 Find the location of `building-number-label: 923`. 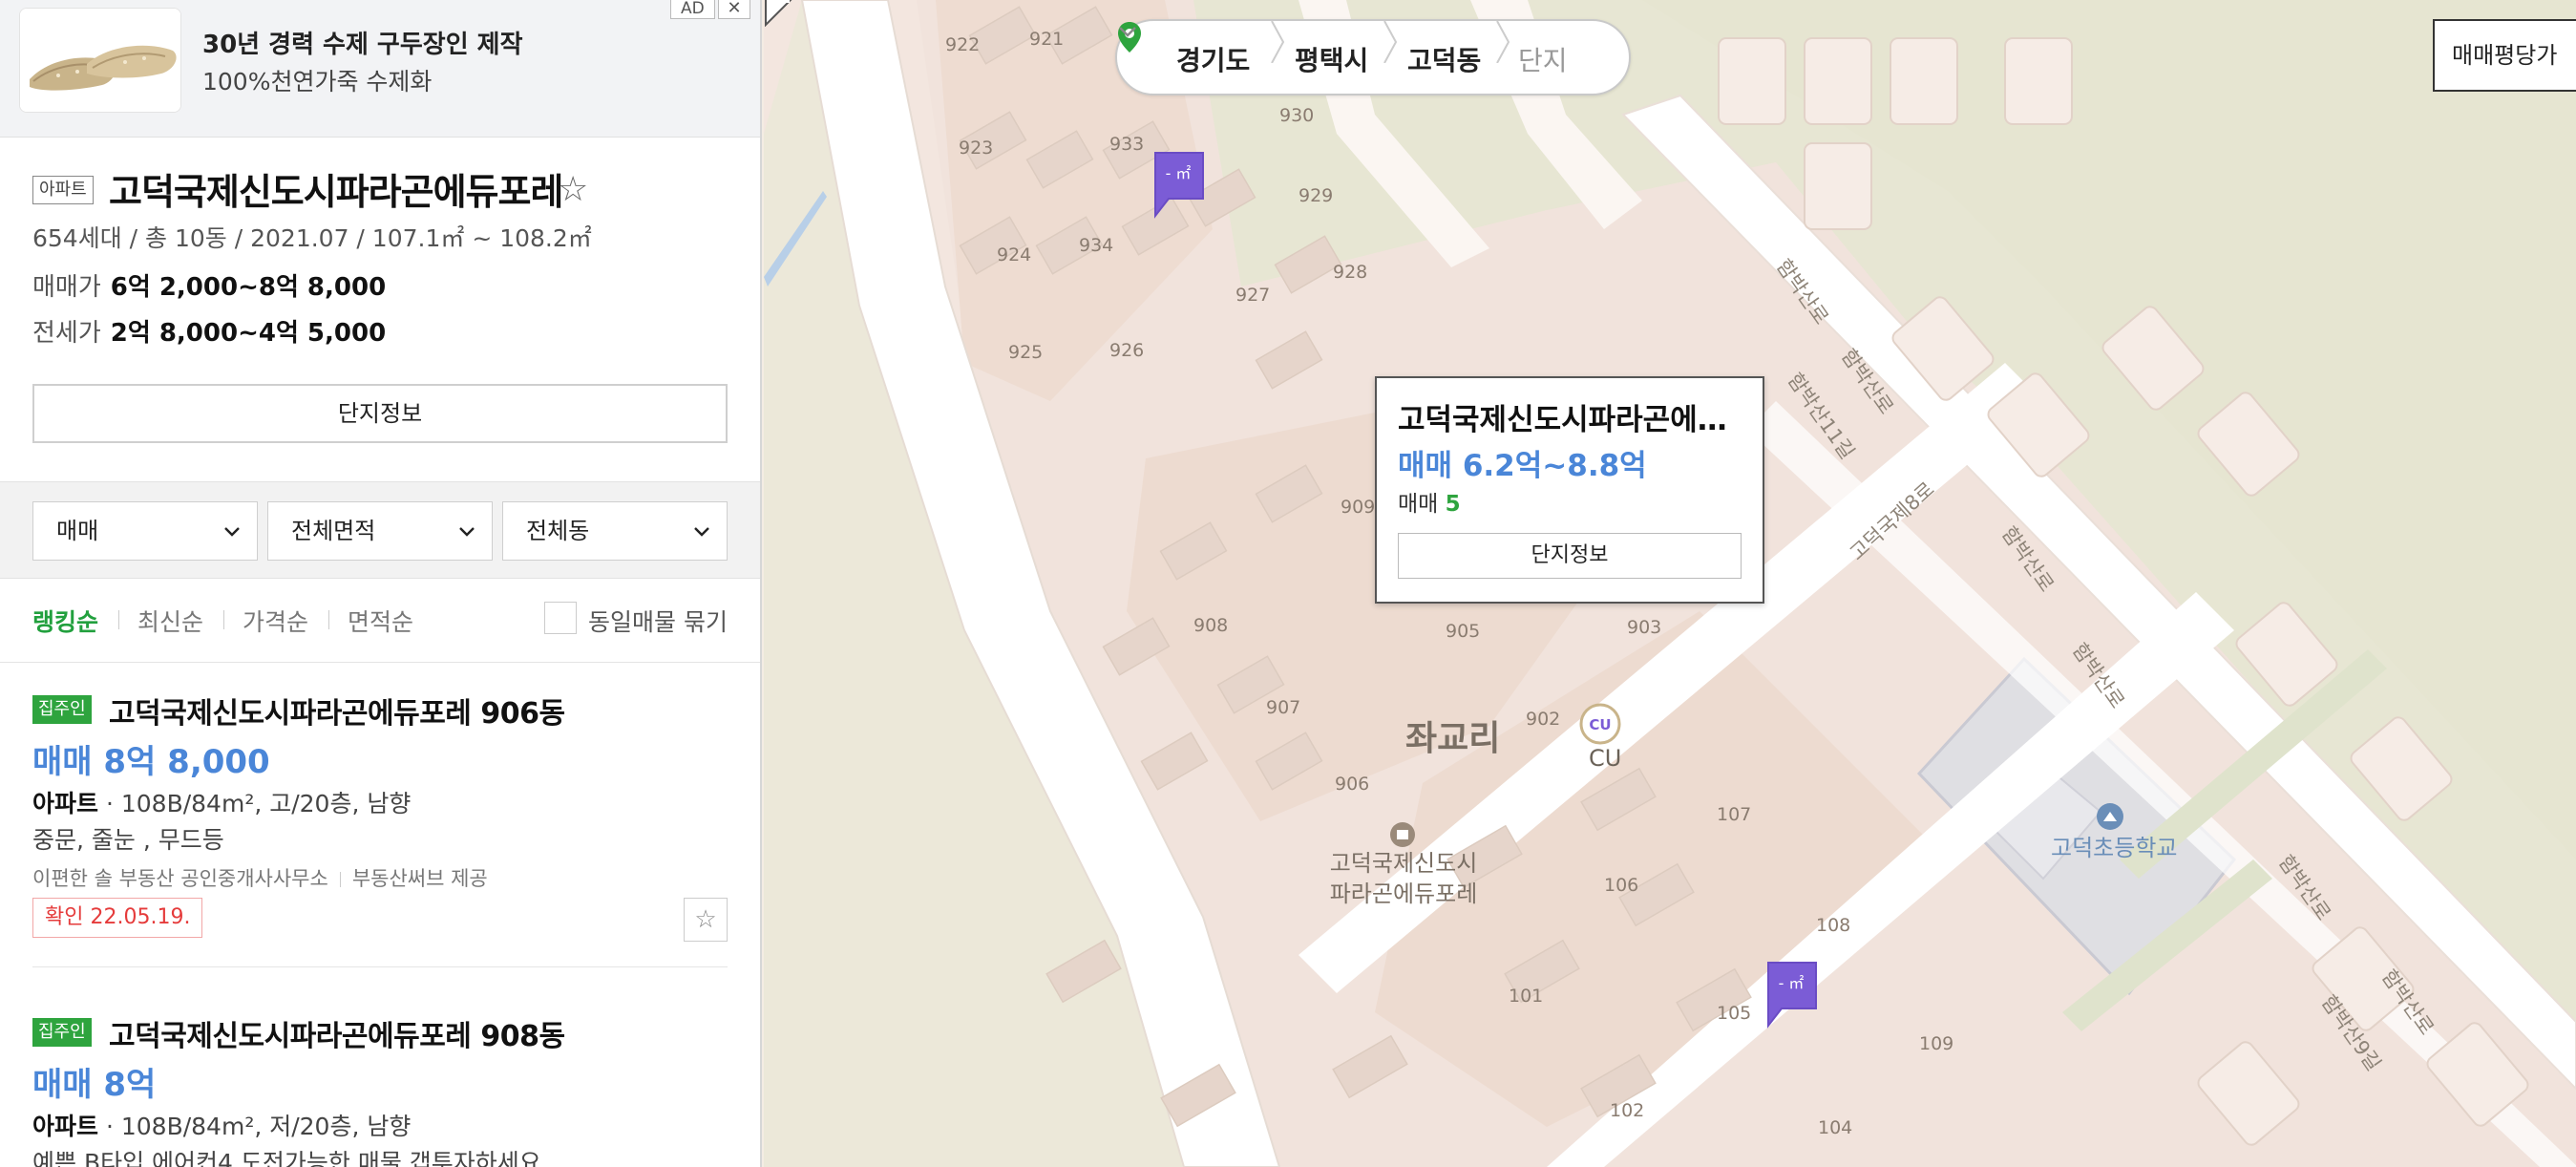

building-number-label: 923 is located at coordinates (976, 148).